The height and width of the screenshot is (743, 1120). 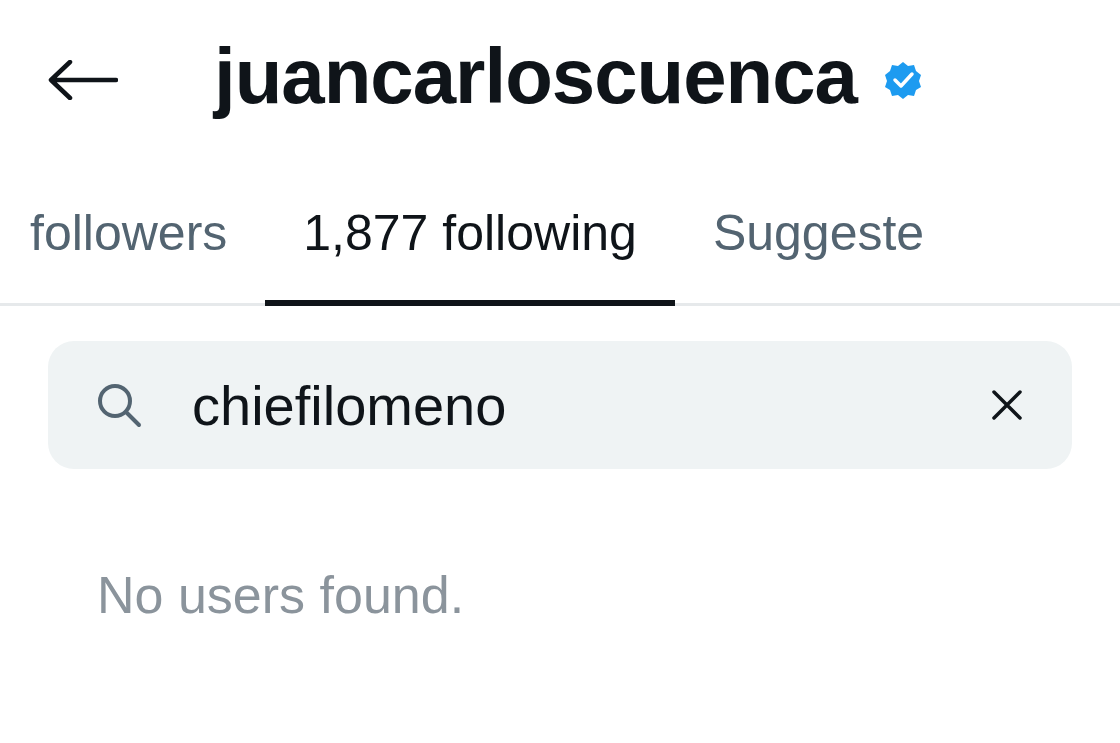 I want to click on tab: followers, so click(x=133, y=233).